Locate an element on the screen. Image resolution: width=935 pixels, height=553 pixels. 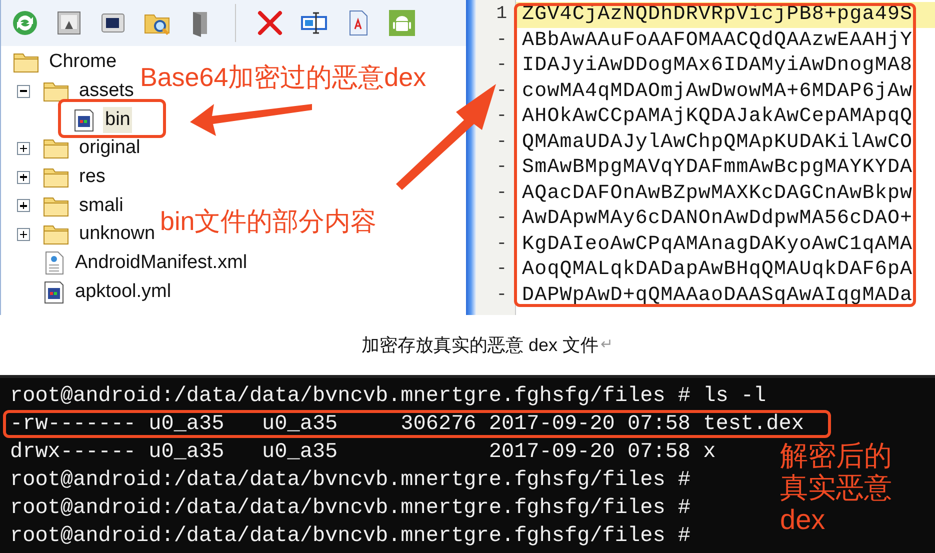
tree-item: unknown is located at coordinates (117, 234).